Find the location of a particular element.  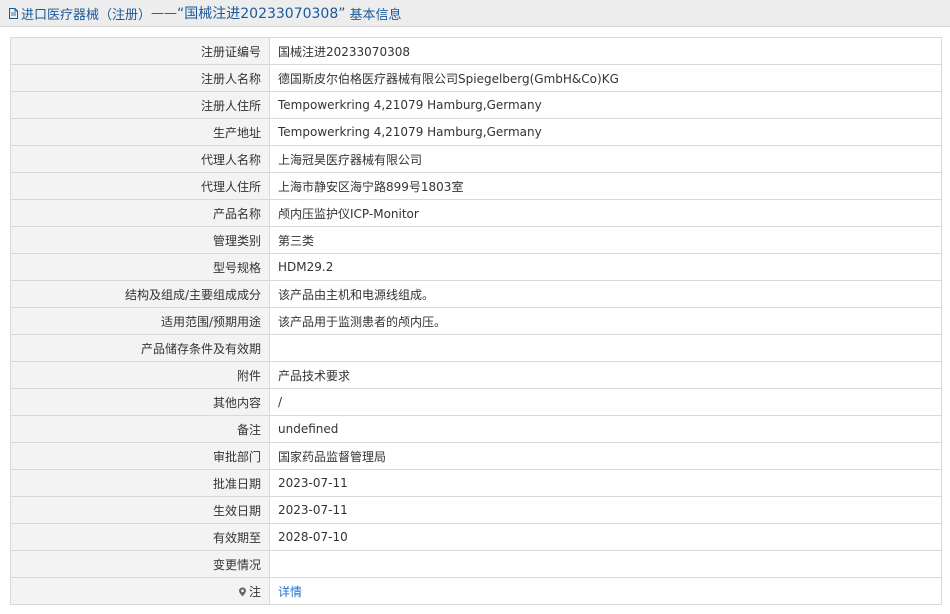

table-row: 代理人名称 上海冠昊医疗器械有限公司 is located at coordinates (476, 159).